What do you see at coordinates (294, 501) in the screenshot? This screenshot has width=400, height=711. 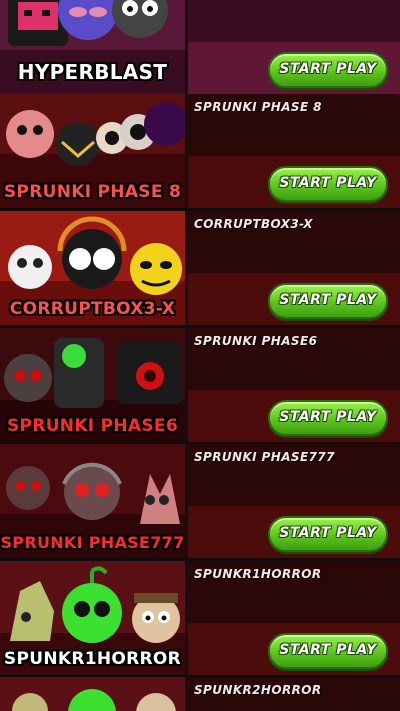 I see `game-info-panel: SPRUNKI PHASE777 START PLAY` at bounding box center [294, 501].